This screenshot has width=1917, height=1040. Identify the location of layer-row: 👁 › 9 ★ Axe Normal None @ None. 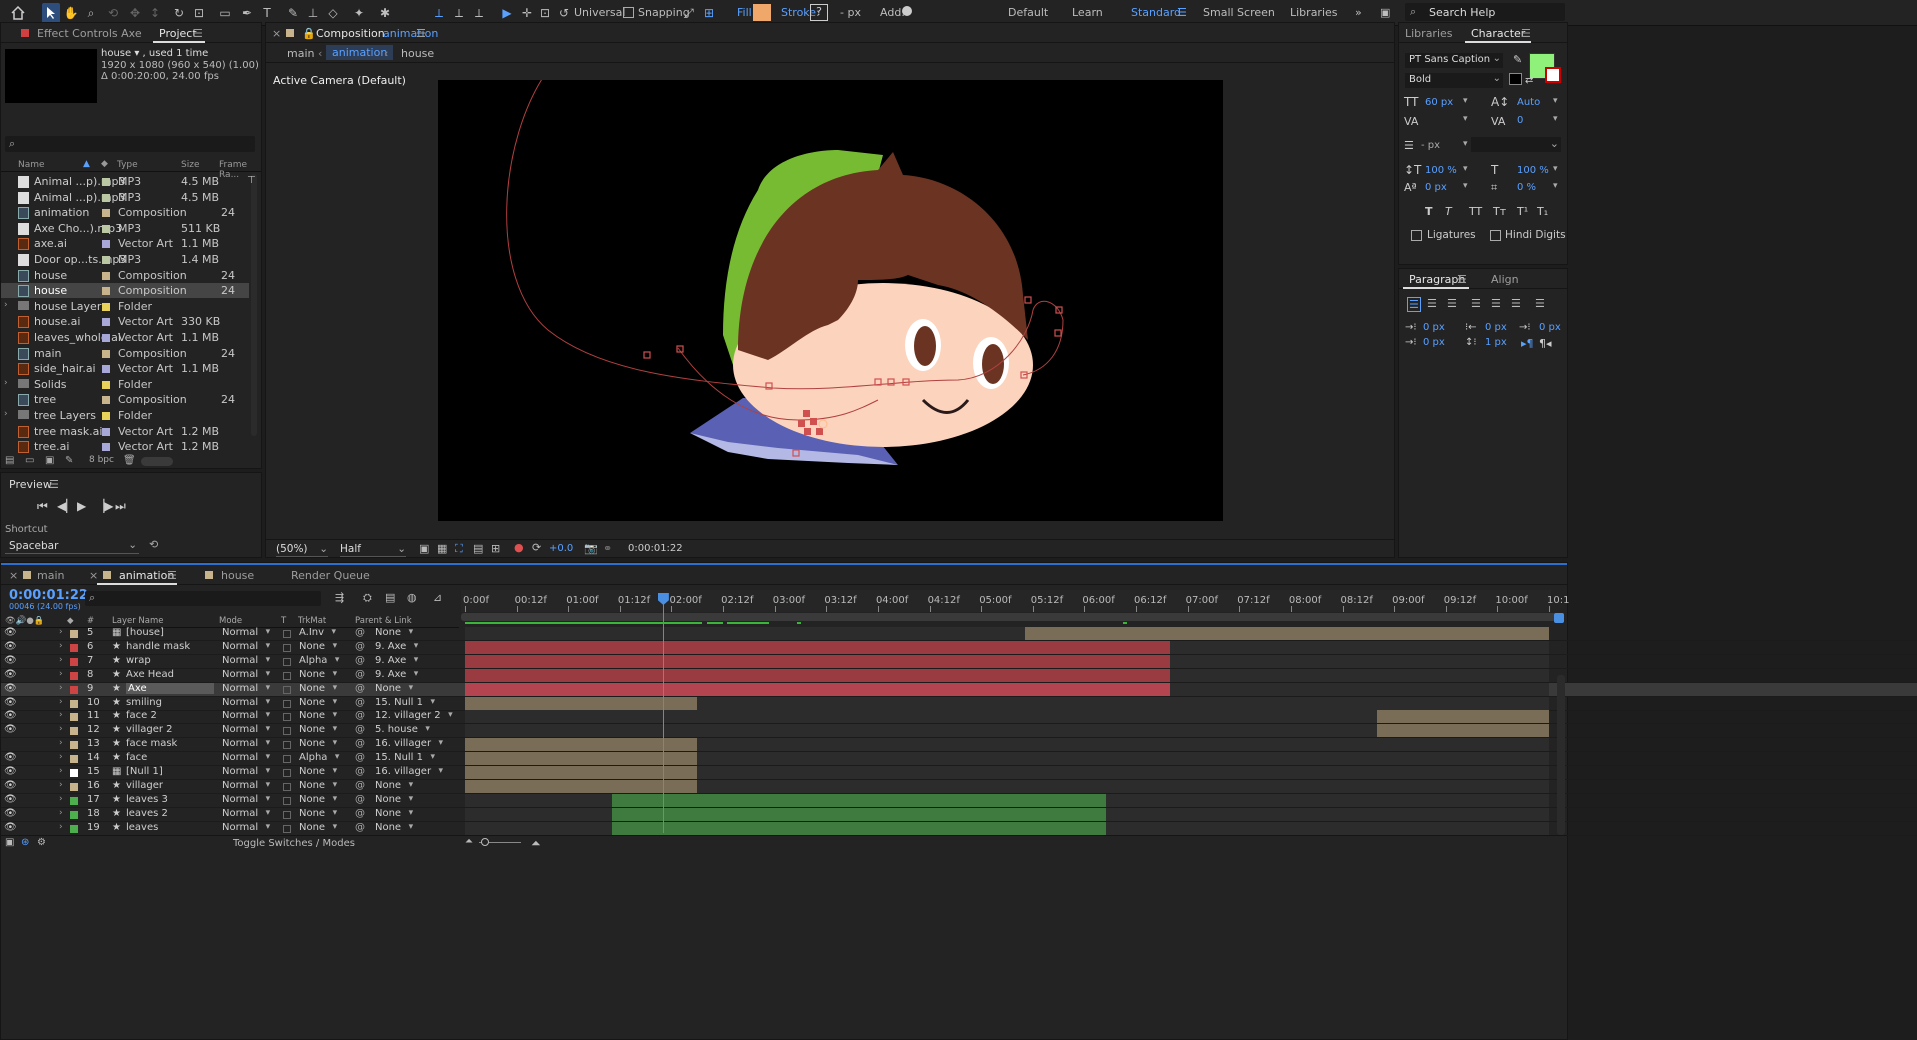
(959, 689).